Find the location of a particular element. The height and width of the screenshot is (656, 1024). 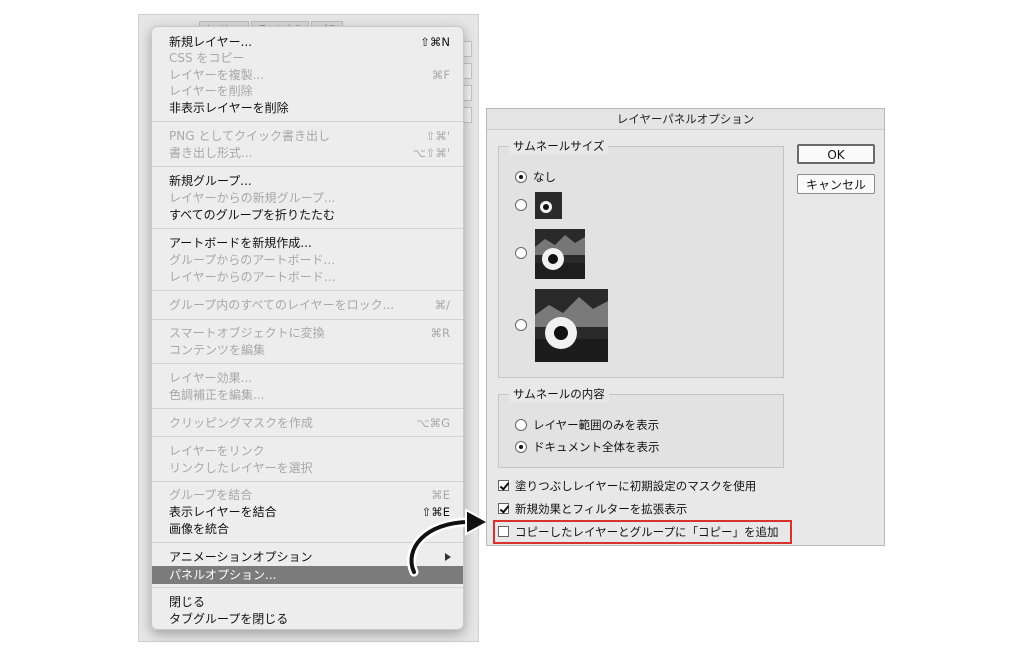

menu-item-delete-layer: レイヤーを削除 is located at coordinates (307, 91).